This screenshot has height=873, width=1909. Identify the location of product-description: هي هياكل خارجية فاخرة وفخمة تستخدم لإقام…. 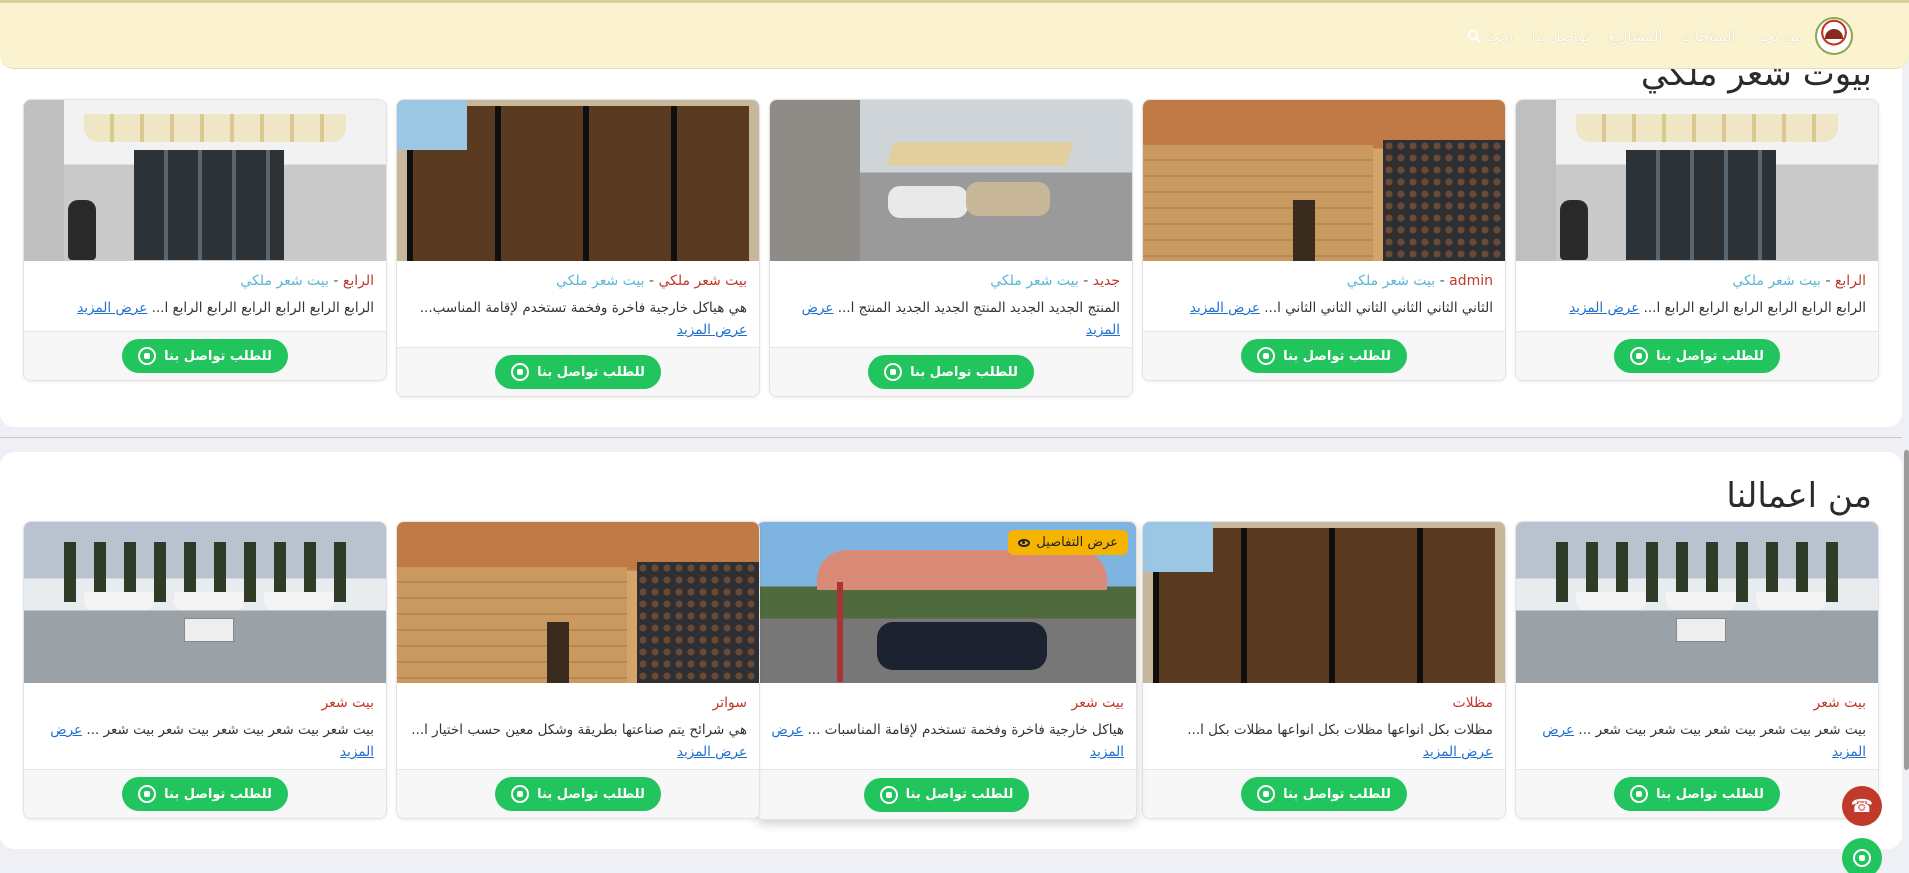
(583, 319).